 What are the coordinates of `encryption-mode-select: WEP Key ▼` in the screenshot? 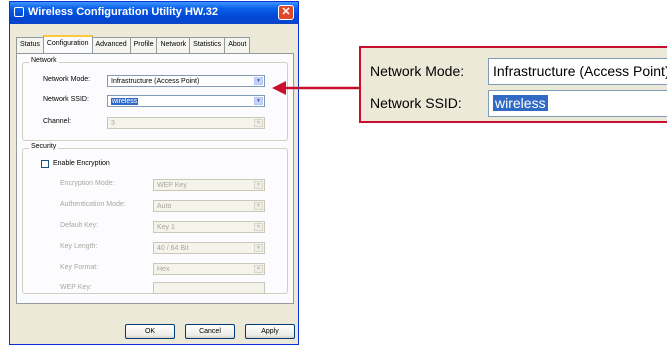 It's located at (209, 185).